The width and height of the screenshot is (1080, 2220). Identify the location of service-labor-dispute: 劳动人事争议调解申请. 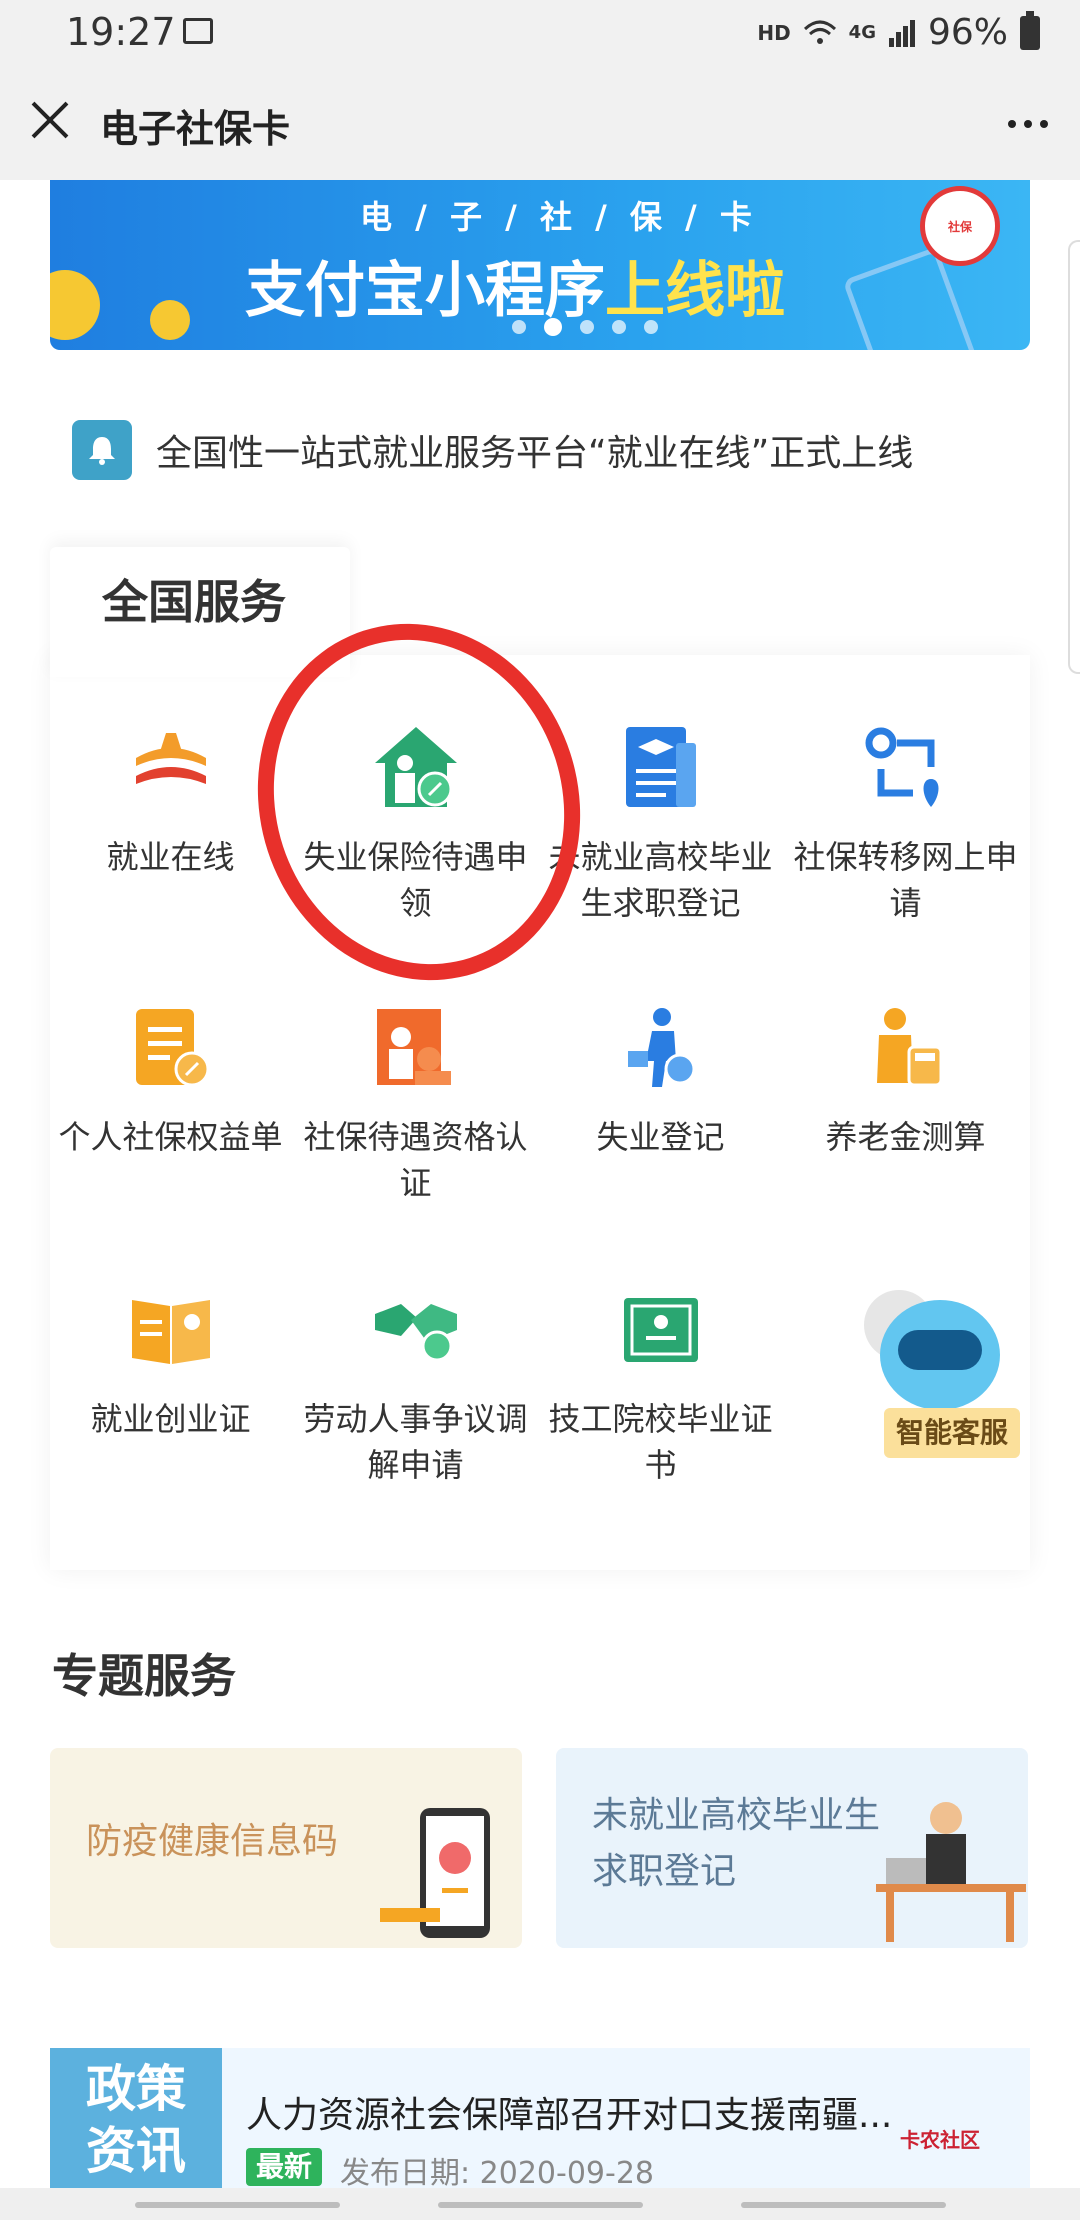
(415, 1385).